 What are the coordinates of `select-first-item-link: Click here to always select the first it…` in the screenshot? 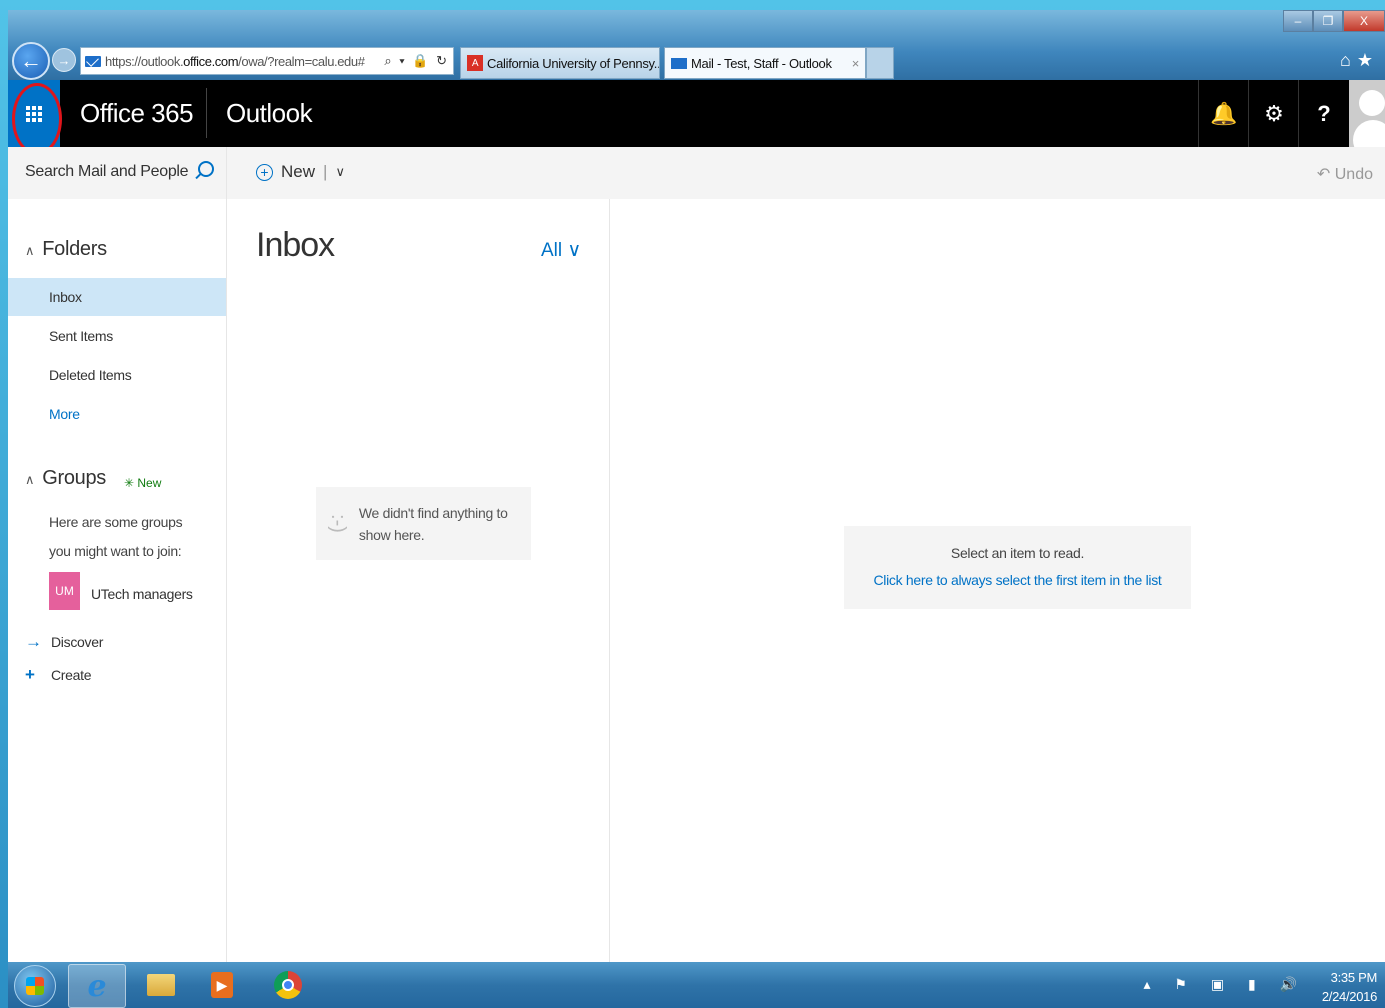 It's located at (1017, 580).